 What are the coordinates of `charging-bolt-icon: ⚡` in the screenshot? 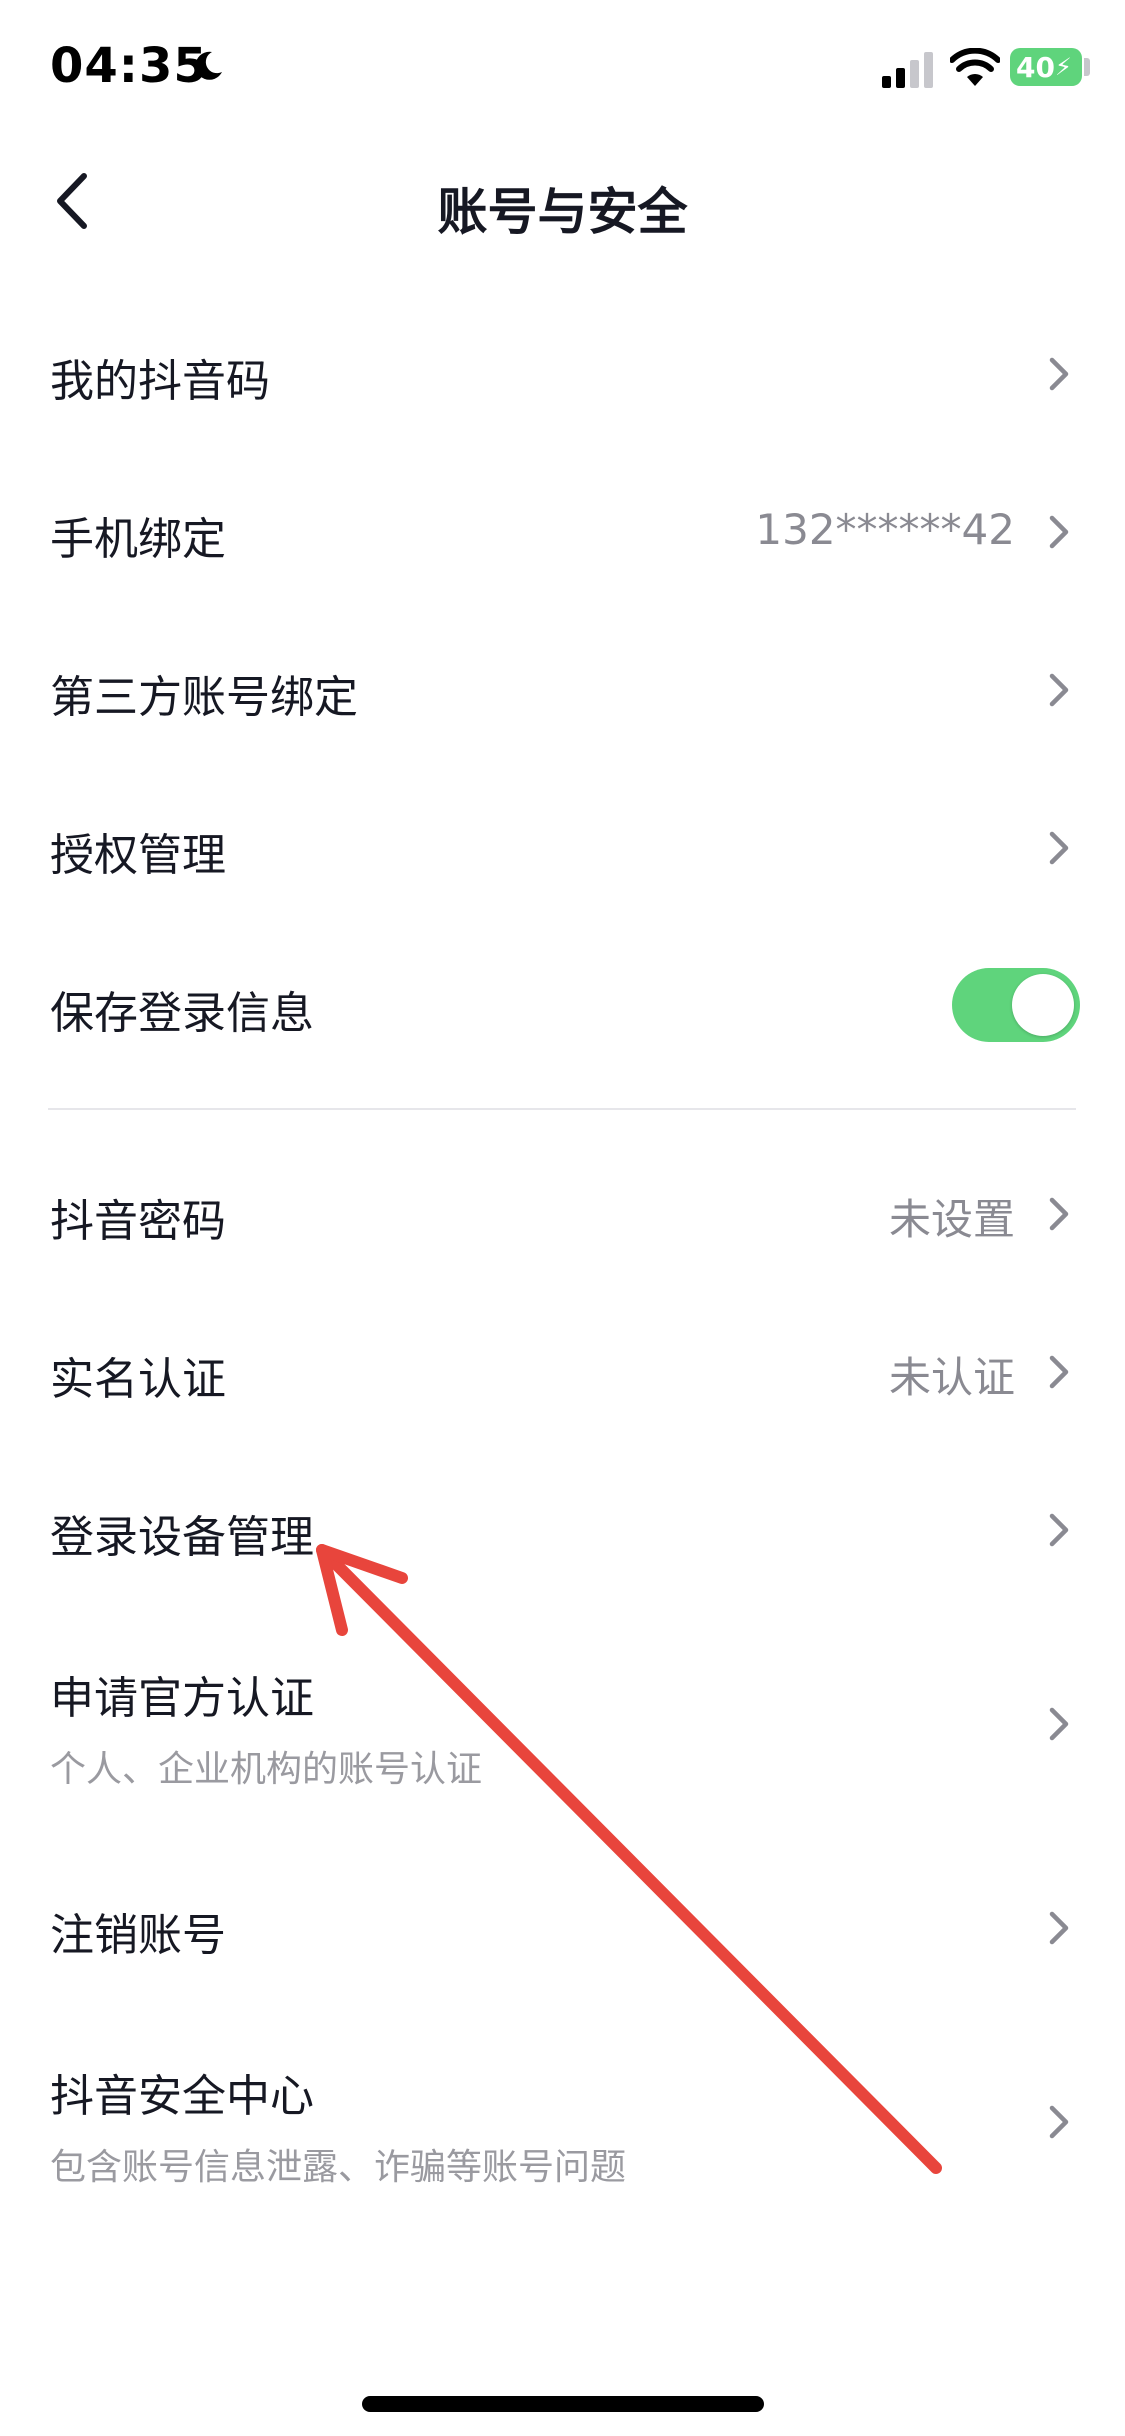 It's located at (1063, 67).